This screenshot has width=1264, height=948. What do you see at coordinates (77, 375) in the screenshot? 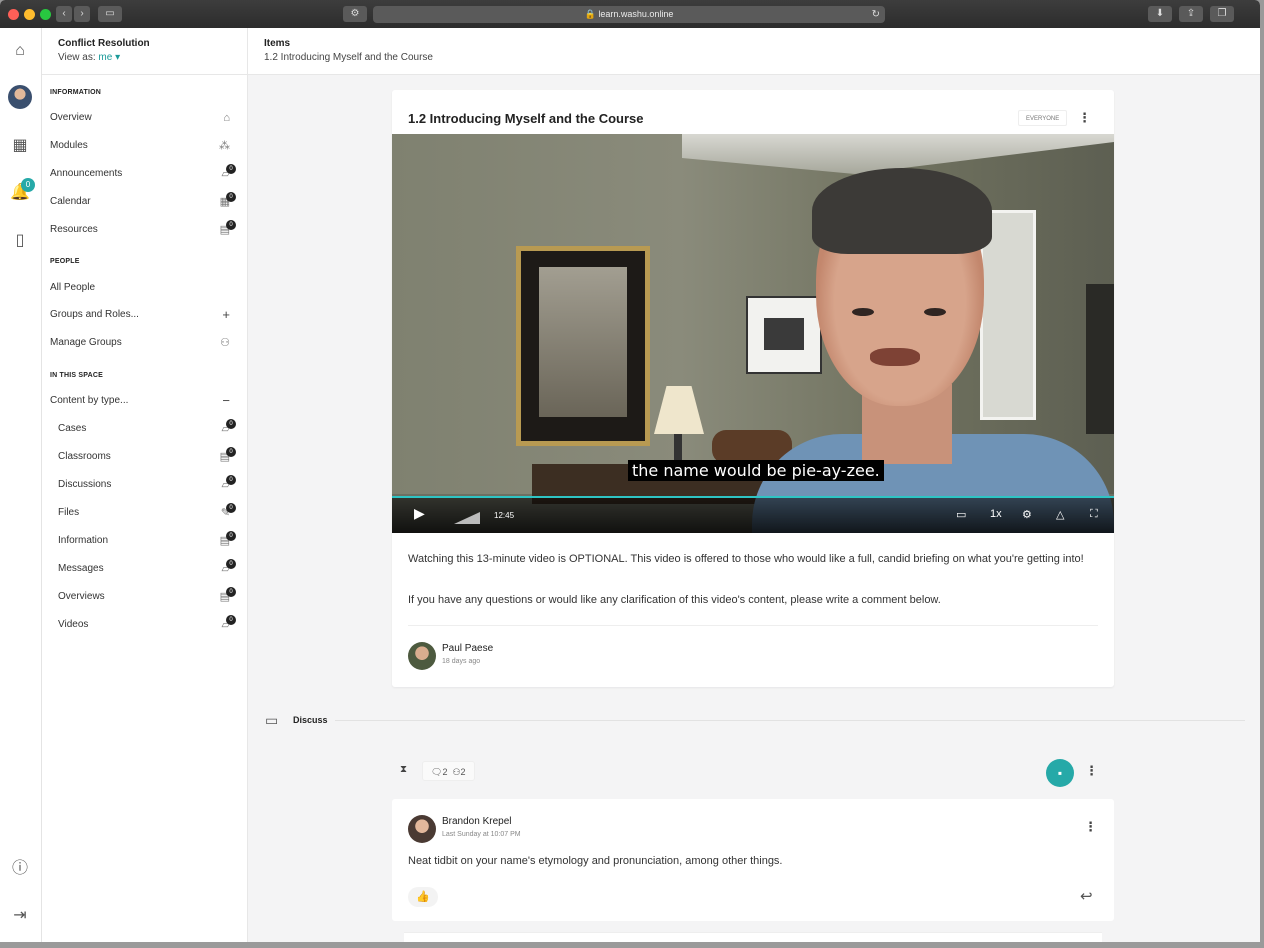
I see `section-in-this-space: IN THIS SPACE` at bounding box center [77, 375].